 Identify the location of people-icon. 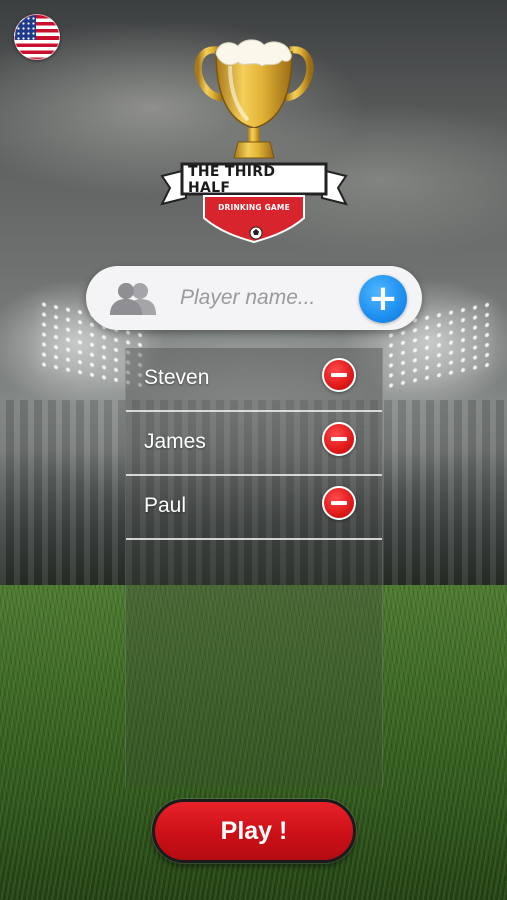
(133, 299).